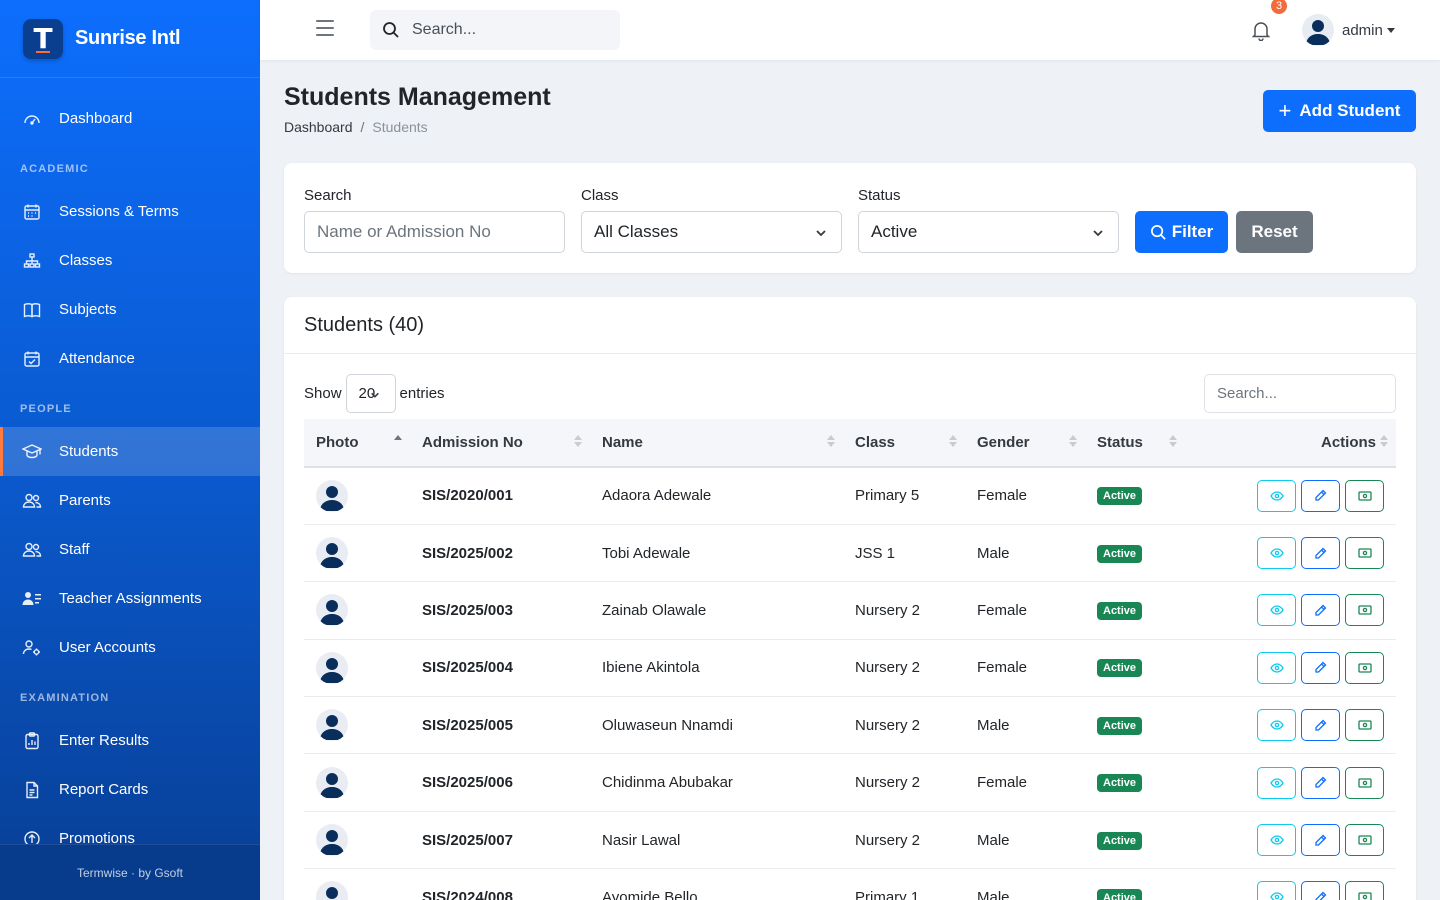 The image size is (1440, 900). Describe the element at coordinates (357, 443) in the screenshot. I see `column-header-photo: Photo` at that location.